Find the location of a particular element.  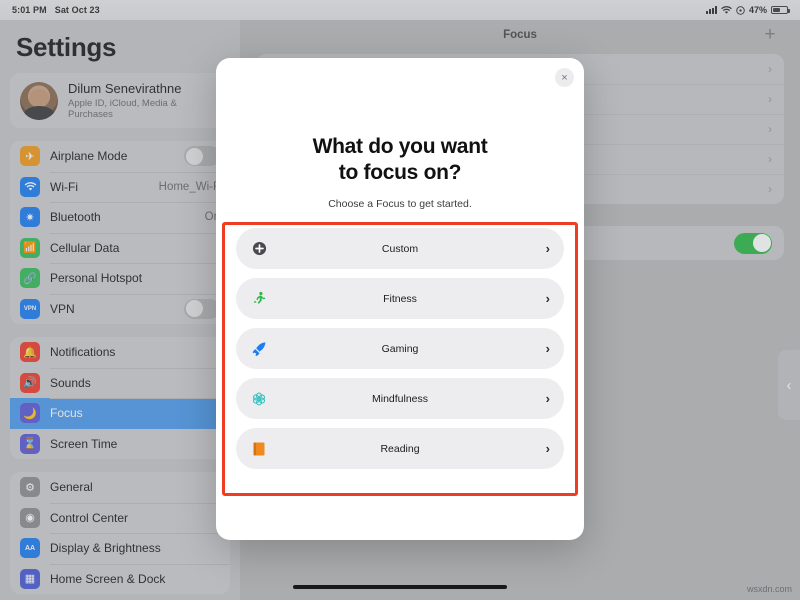

battery-percent: 47% is located at coordinates (757, 10).